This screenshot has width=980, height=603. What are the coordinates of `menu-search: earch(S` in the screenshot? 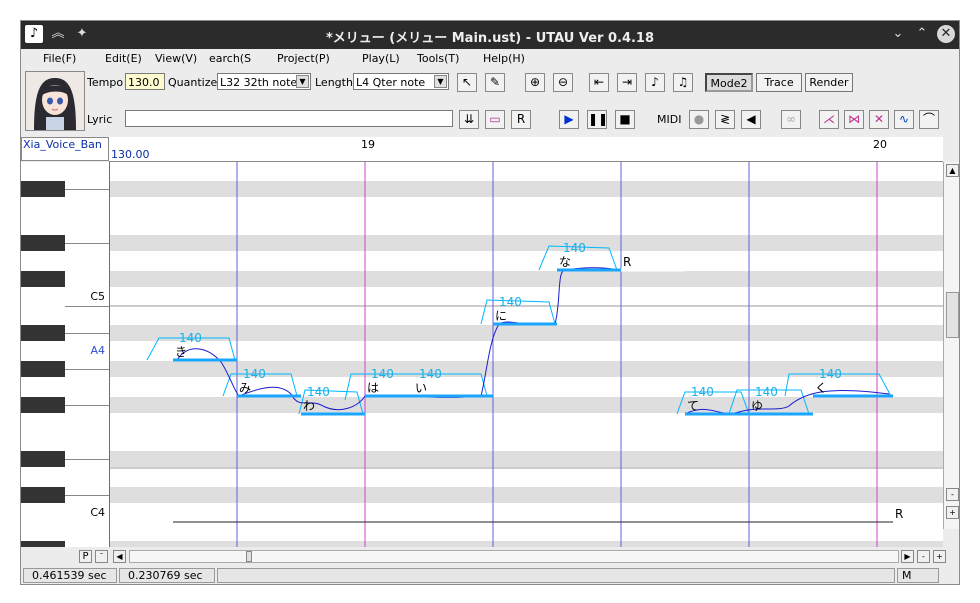 It's located at (230, 58).